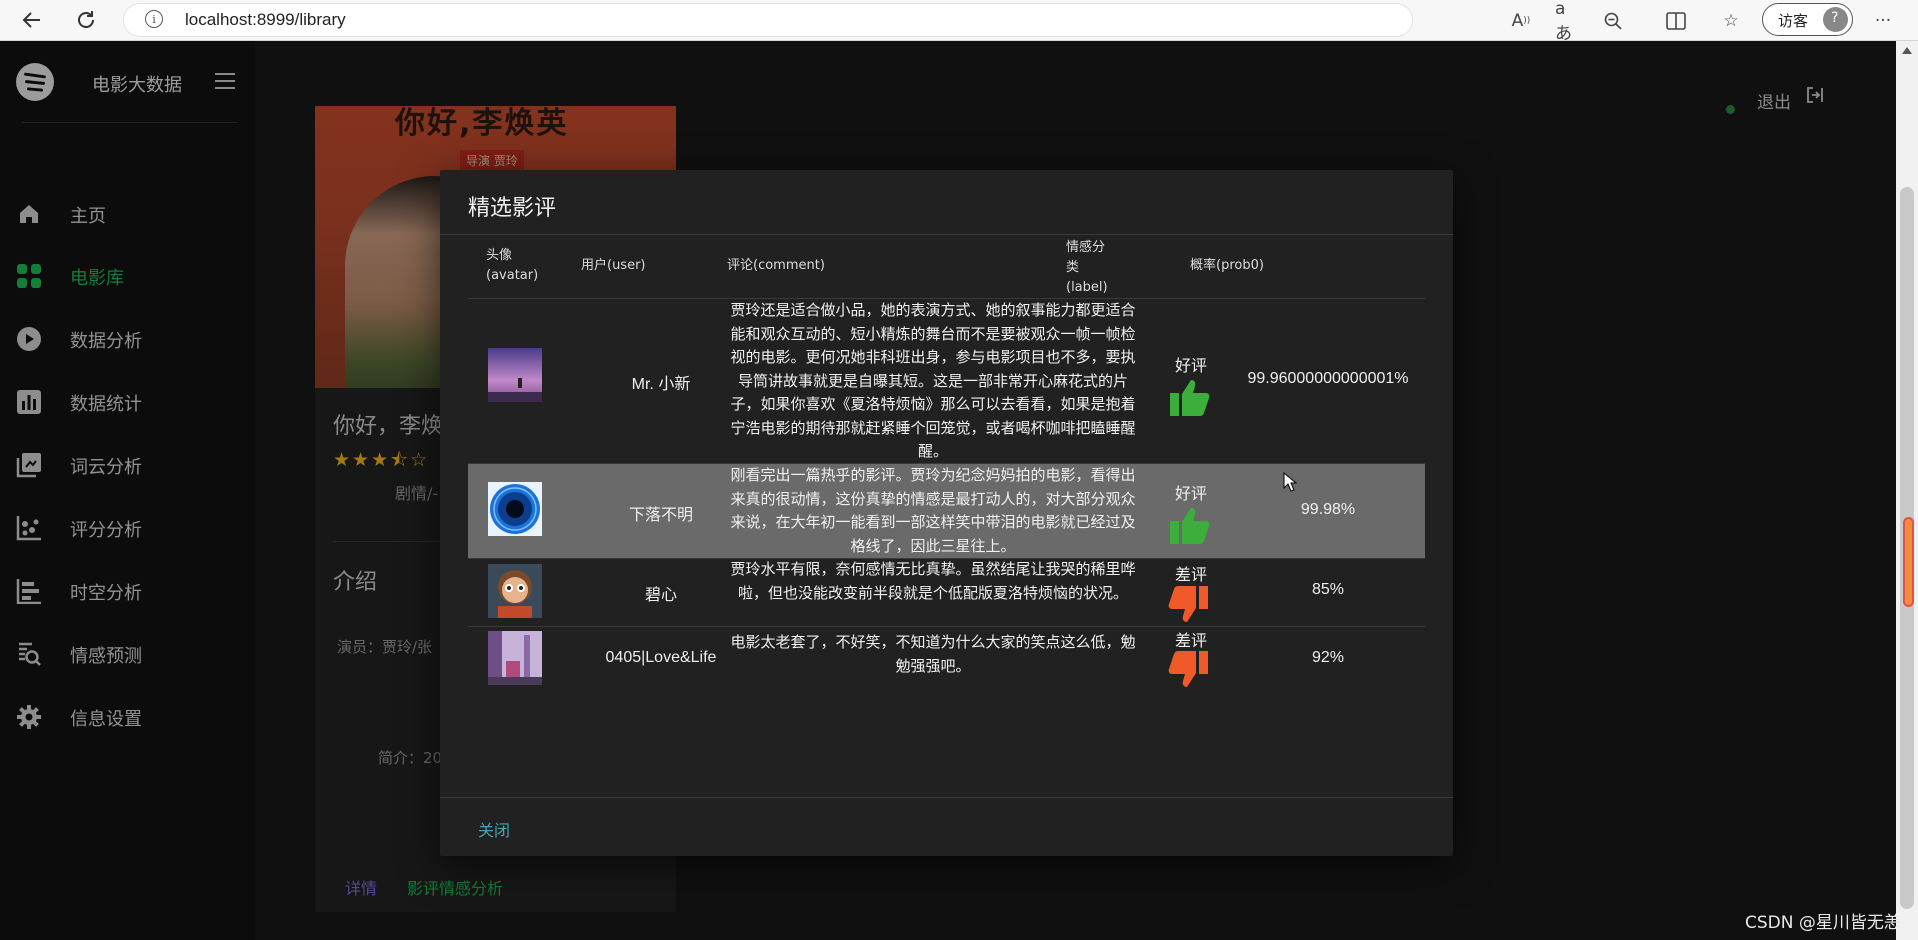 This screenshot has height=940, width=1918. I want to click on guest-label: 访客, so click(1793, 21).